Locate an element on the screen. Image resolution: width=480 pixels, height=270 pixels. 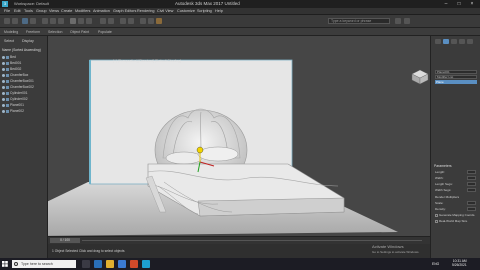
display-tab-icon is located at coordinates (470, 41).